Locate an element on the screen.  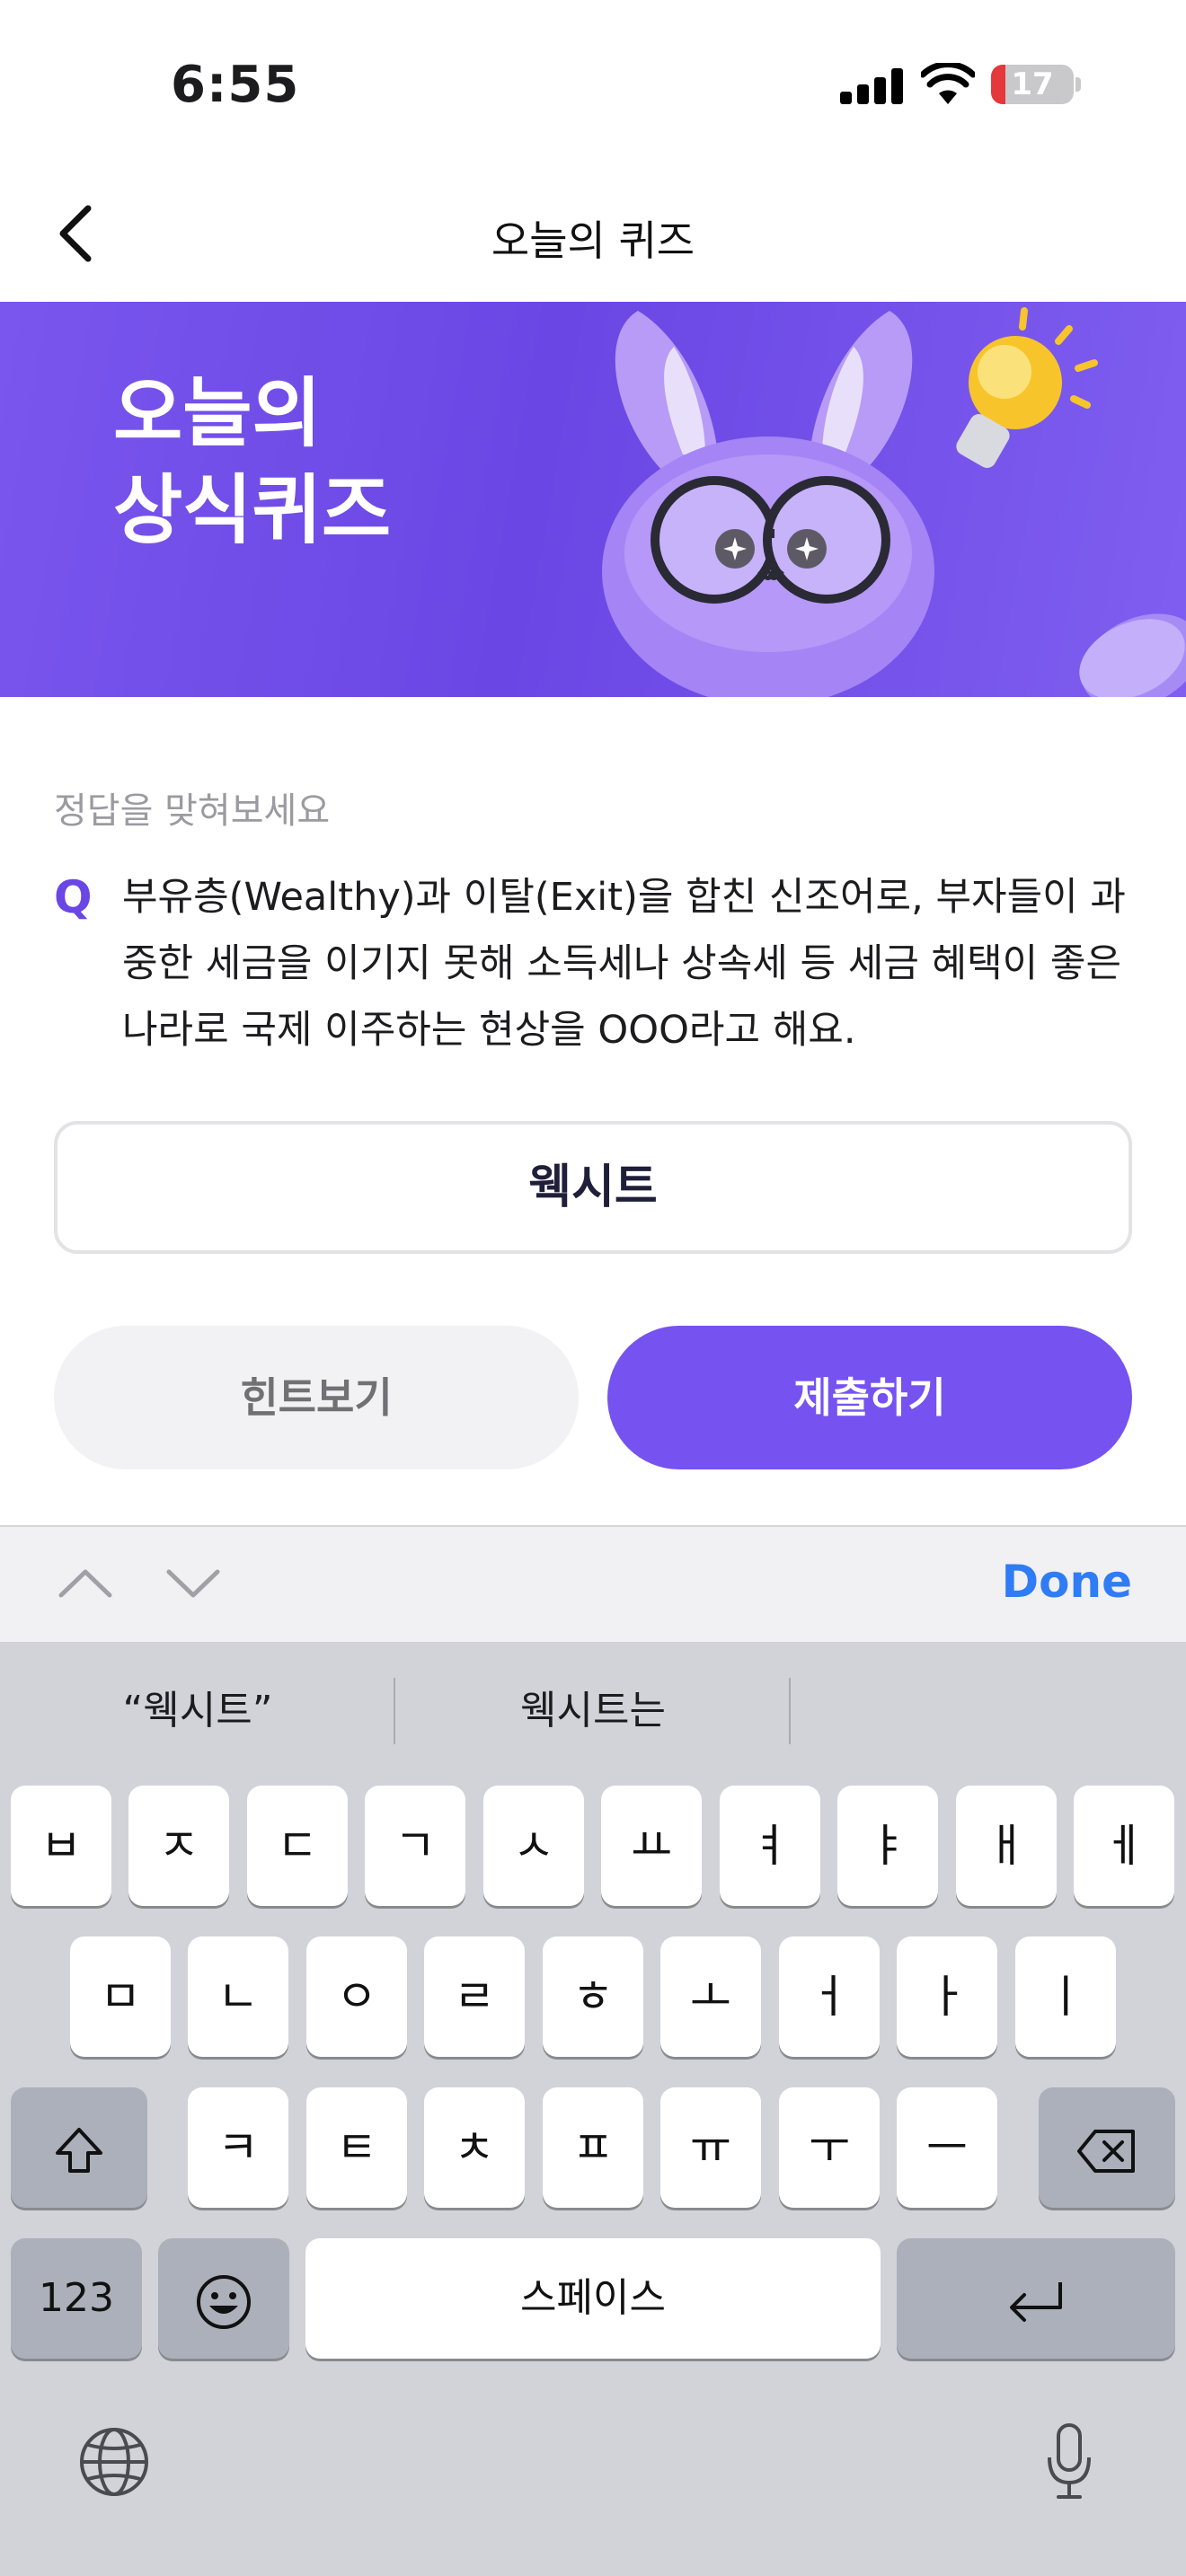
keyboard-accessory-bar: Done is located at coordinates (593, 1583).